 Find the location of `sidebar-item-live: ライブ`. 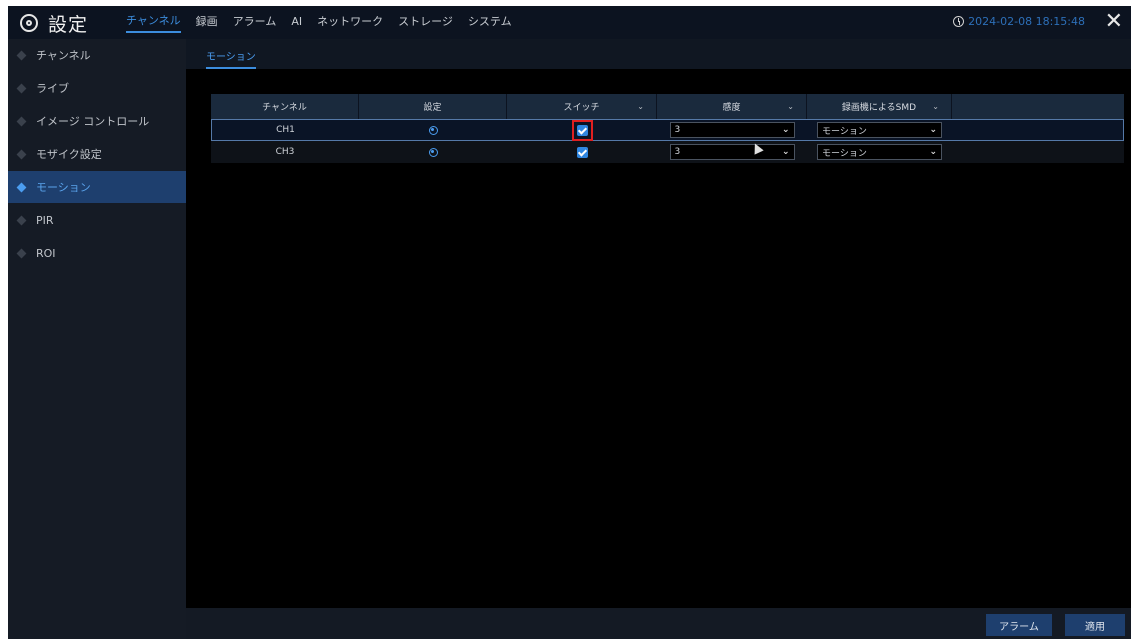

sidebar-item-live: ライブ is located at coordinates (97, 88).